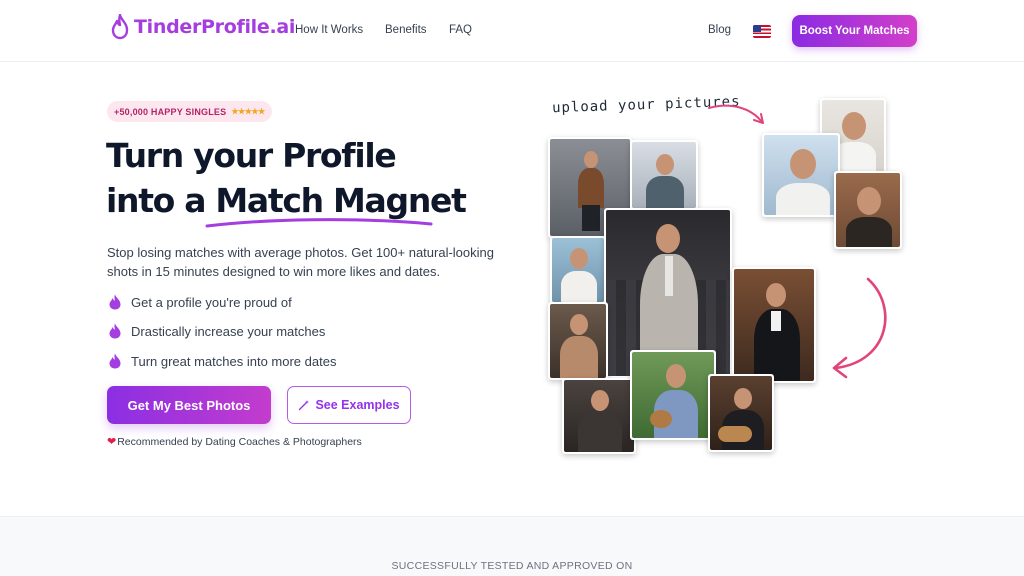  What do you see at coordinates (211, 302) in the screenshot?
I see `feature-text: Get a profile you're proud of` at bounding box center [211, 302].